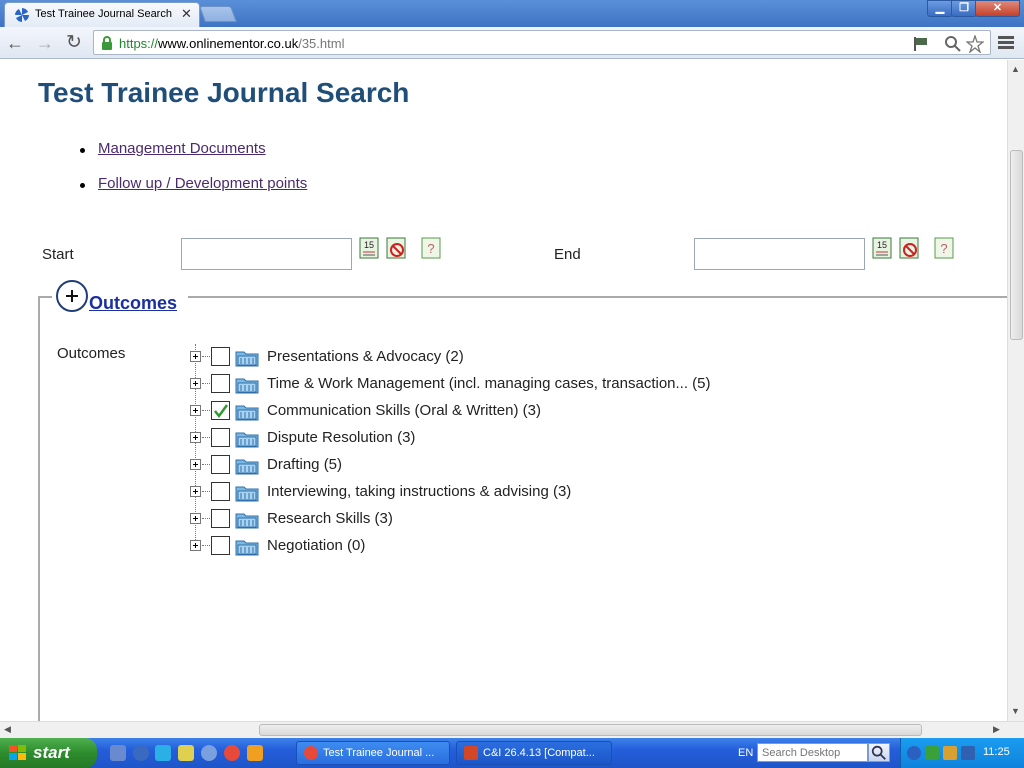 This screenshot has width=1024, height=768. What do you see at coordinates (940, 8) in the screenshot?
I see `window-minimize-button: ▁` at bounding box center [940, 8].